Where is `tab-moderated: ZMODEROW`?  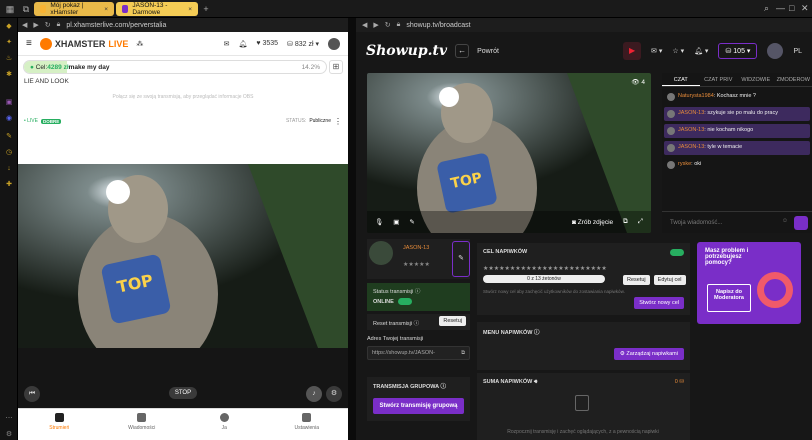
tab-moderated: ZMODEROW is located at coordinates (793, 79).